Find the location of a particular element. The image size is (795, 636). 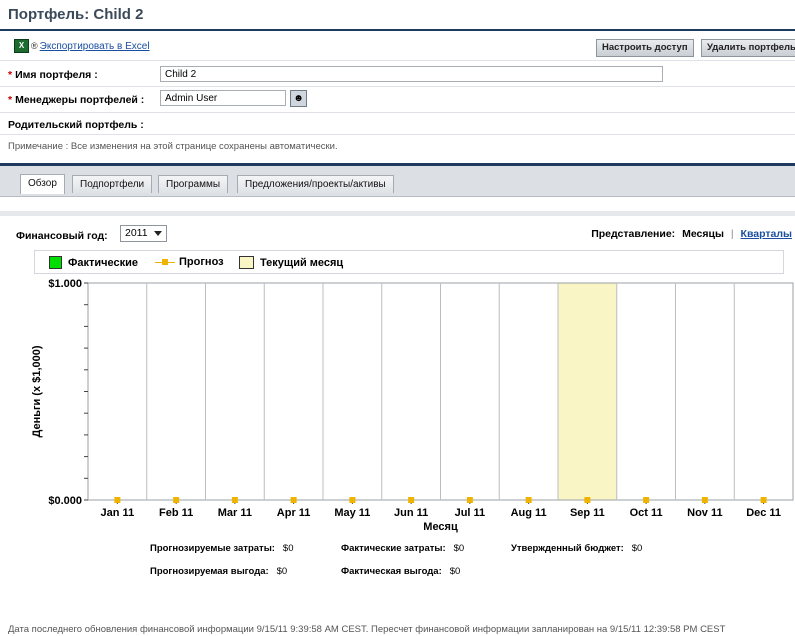

x-tick-label: Dec 11 is located at coordinates (763, 513).